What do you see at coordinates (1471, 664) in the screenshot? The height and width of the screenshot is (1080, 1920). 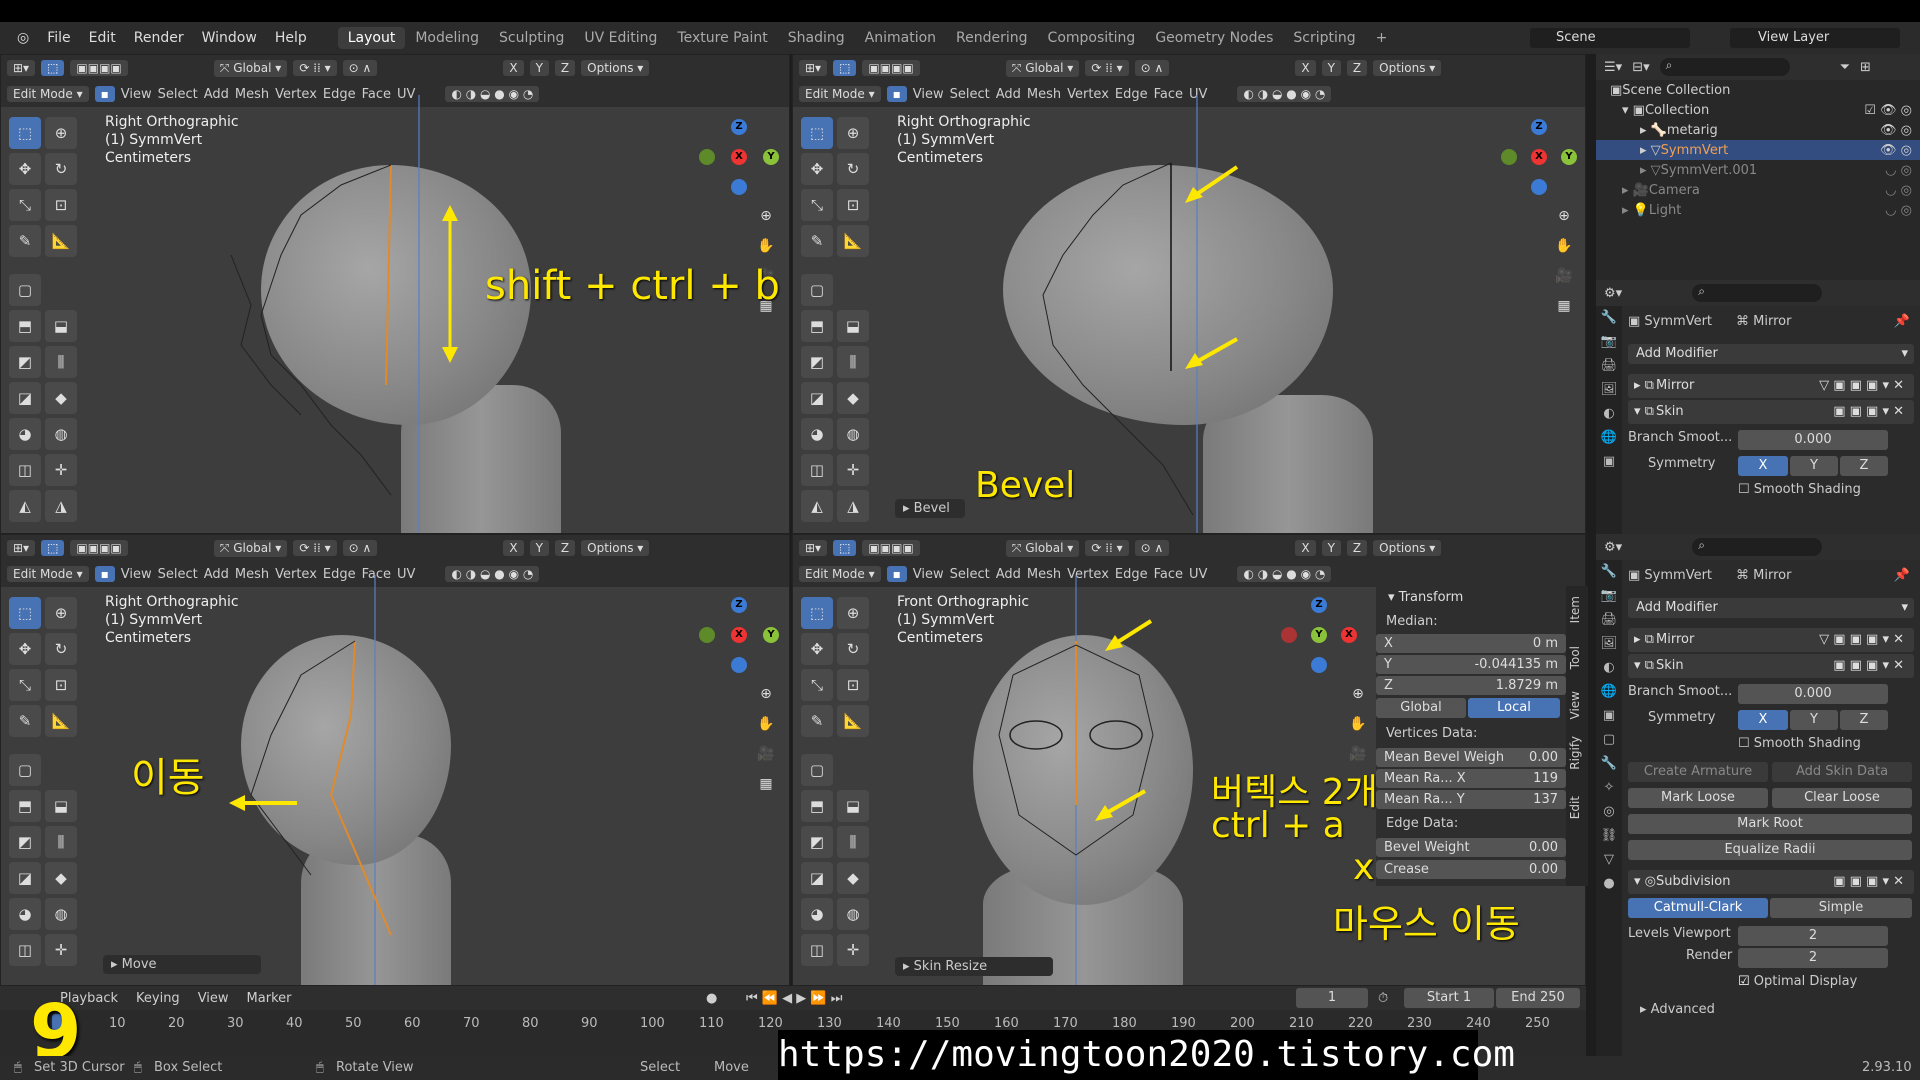 I see `median-y-field: Y -0.044135 m` at bounding box center [1471, 664].